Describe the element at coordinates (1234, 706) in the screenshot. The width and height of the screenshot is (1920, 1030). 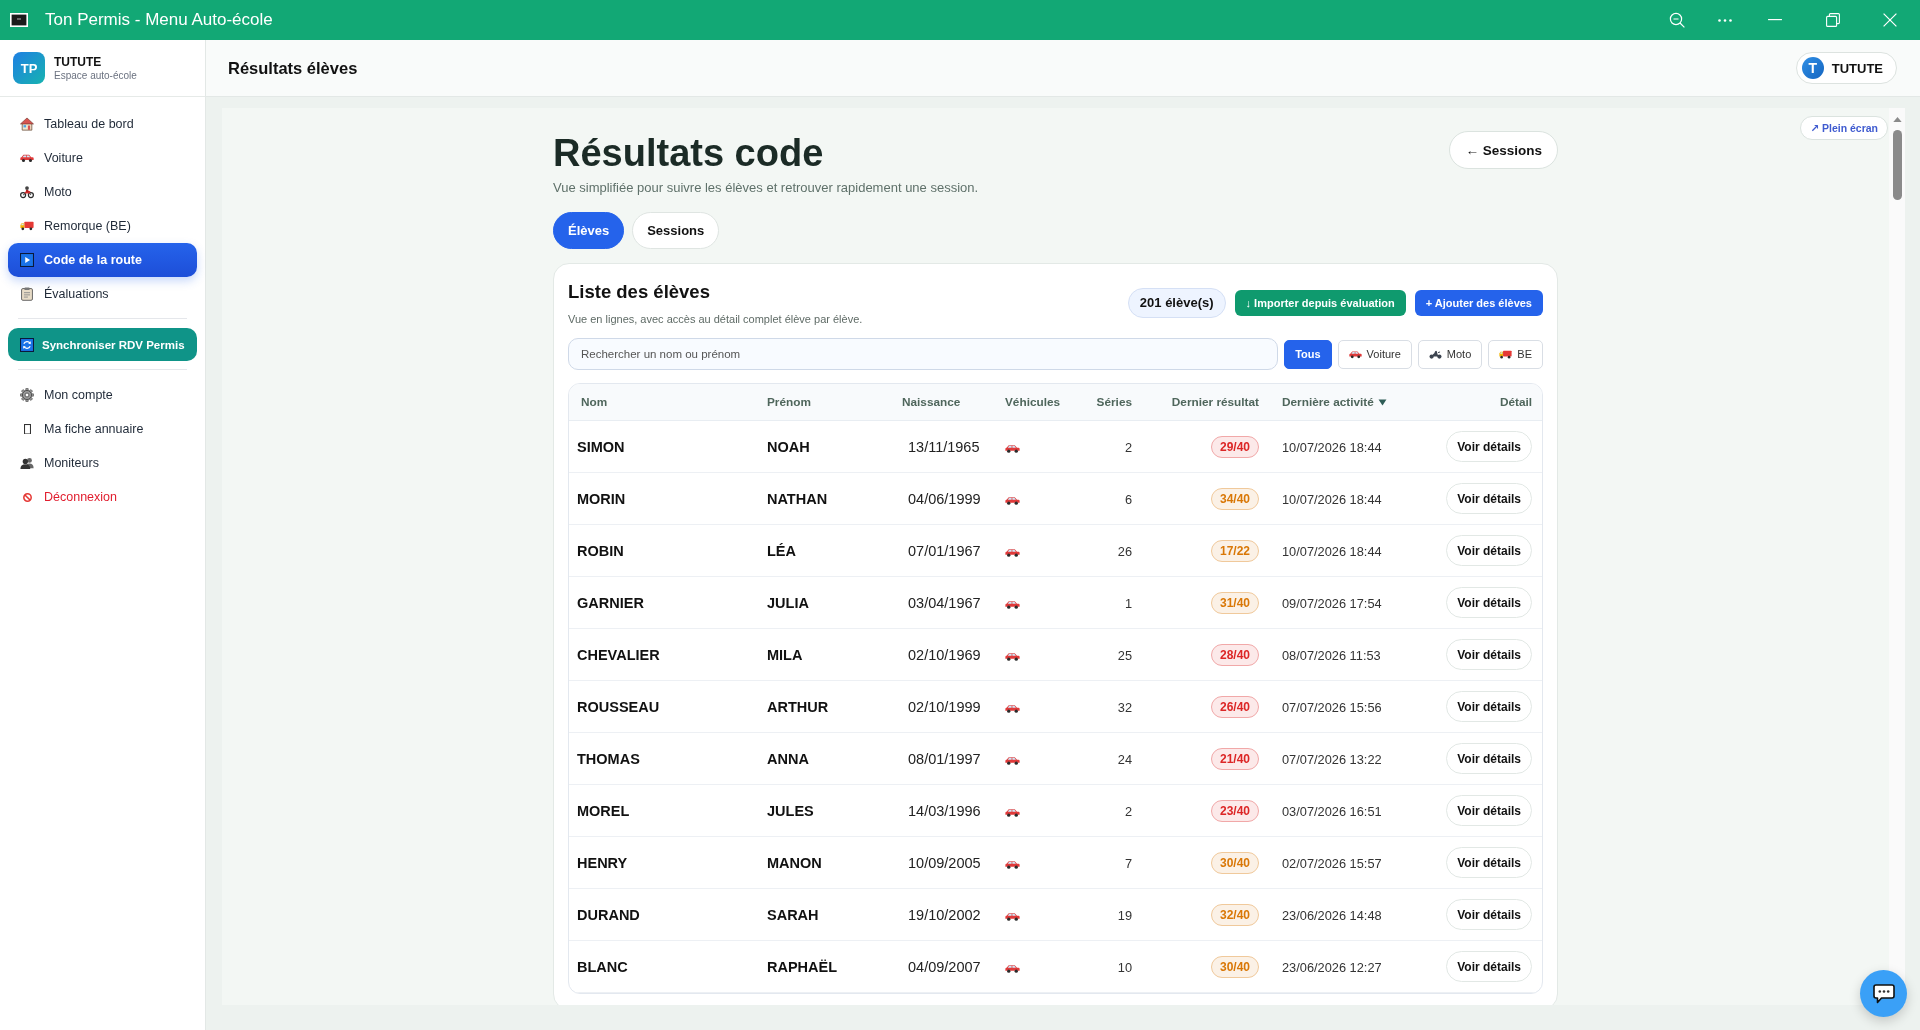
I see `score-badge: 26/40` at that location.